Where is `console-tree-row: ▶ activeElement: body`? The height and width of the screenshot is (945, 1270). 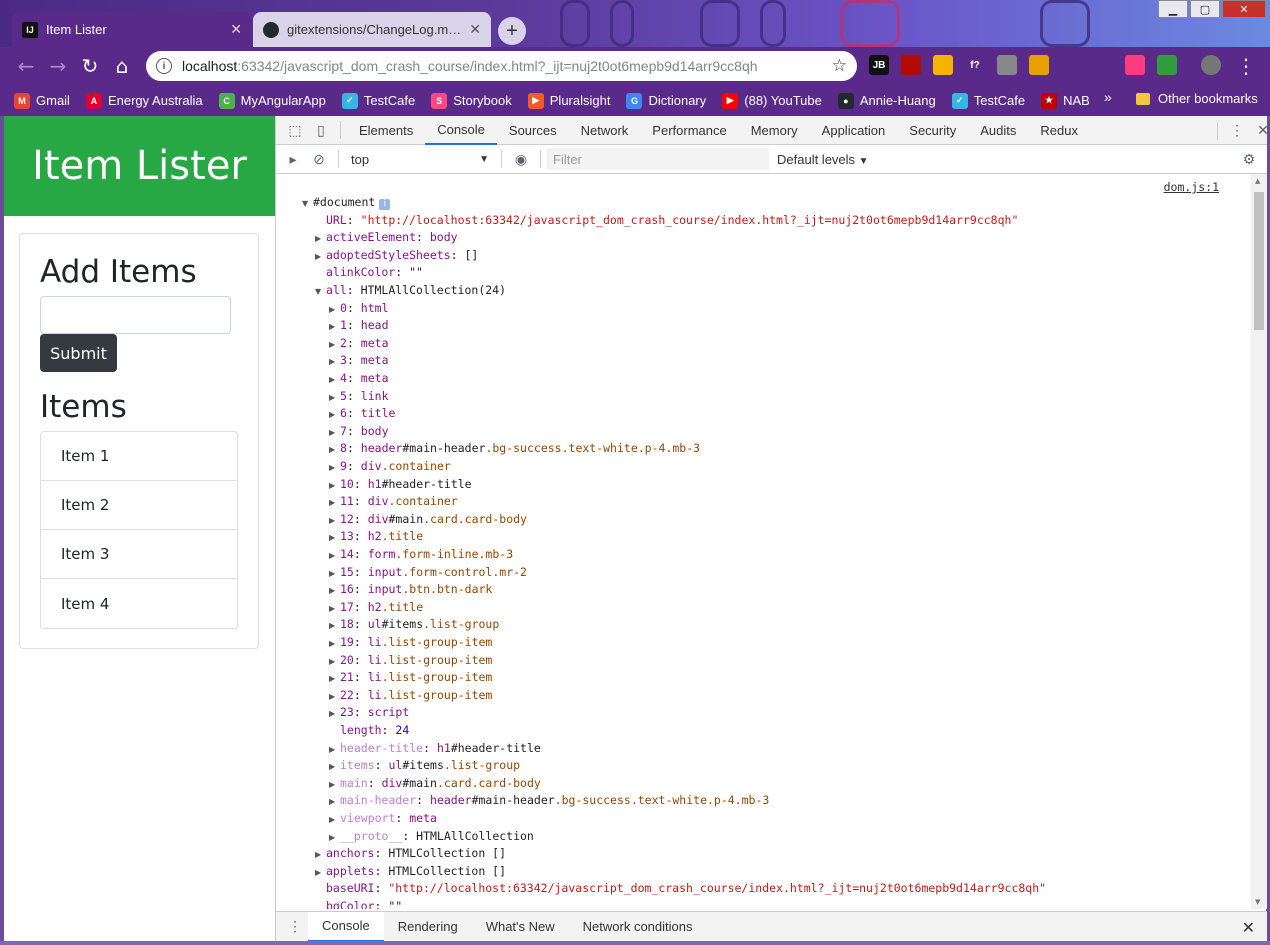
console-tree-row: ▶ activeElement: body is located at coordinates (386, 238).